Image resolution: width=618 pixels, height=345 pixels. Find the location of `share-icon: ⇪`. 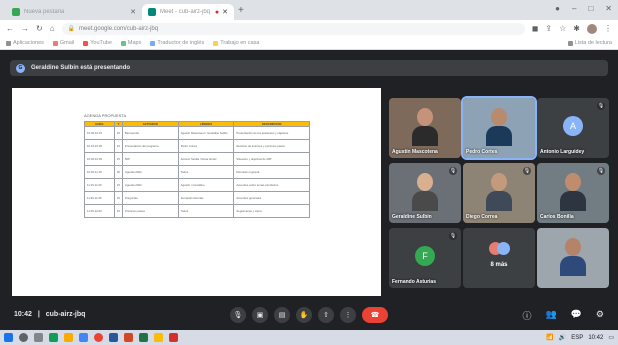

share-icon: ⇪ is located at coordinates (548, 28).